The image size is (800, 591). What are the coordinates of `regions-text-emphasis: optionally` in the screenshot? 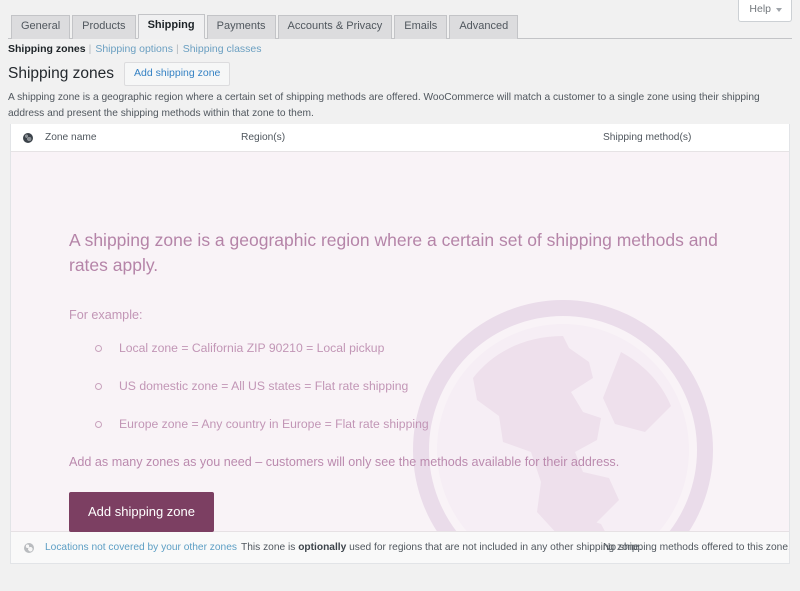 It's located at (322, 547).